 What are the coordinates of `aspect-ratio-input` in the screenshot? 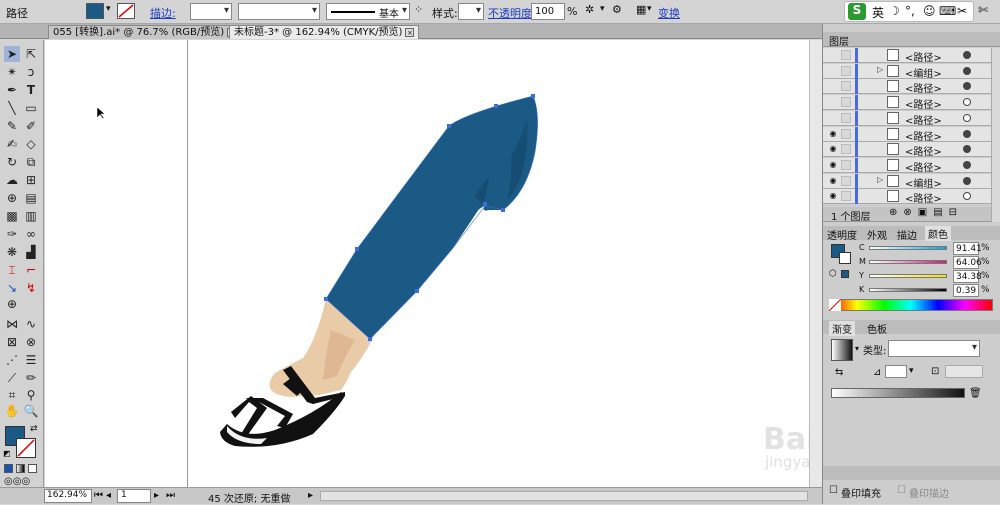 It's located at (964, 371).